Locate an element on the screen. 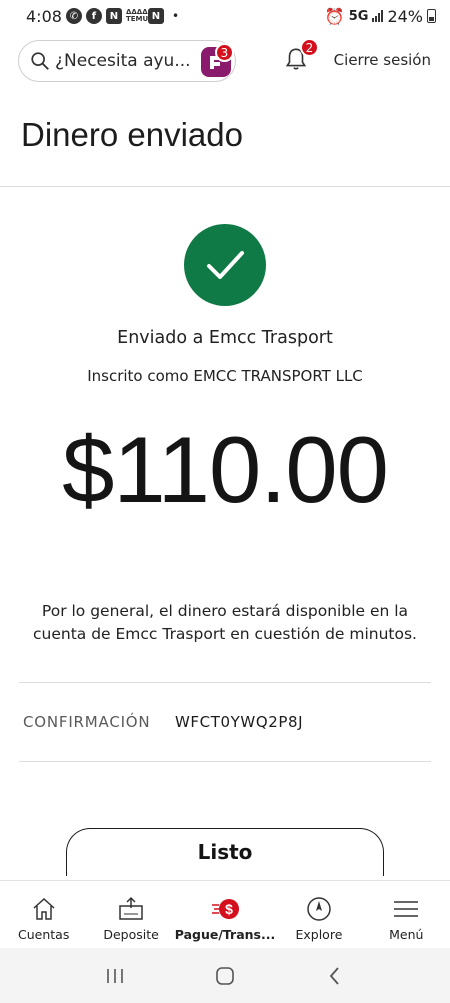 This screenshot has height=1003, width=450. deposit-icon is located at coordinates (131, 908).